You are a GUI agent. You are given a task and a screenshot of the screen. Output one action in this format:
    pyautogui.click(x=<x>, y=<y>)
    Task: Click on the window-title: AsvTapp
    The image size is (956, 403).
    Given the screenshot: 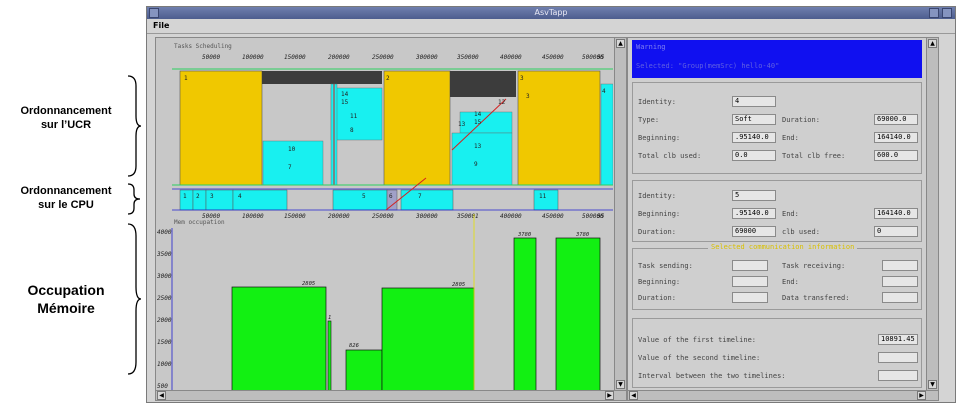 What is the action you would take?
    pyautogui.click(x=551, y=12)
    